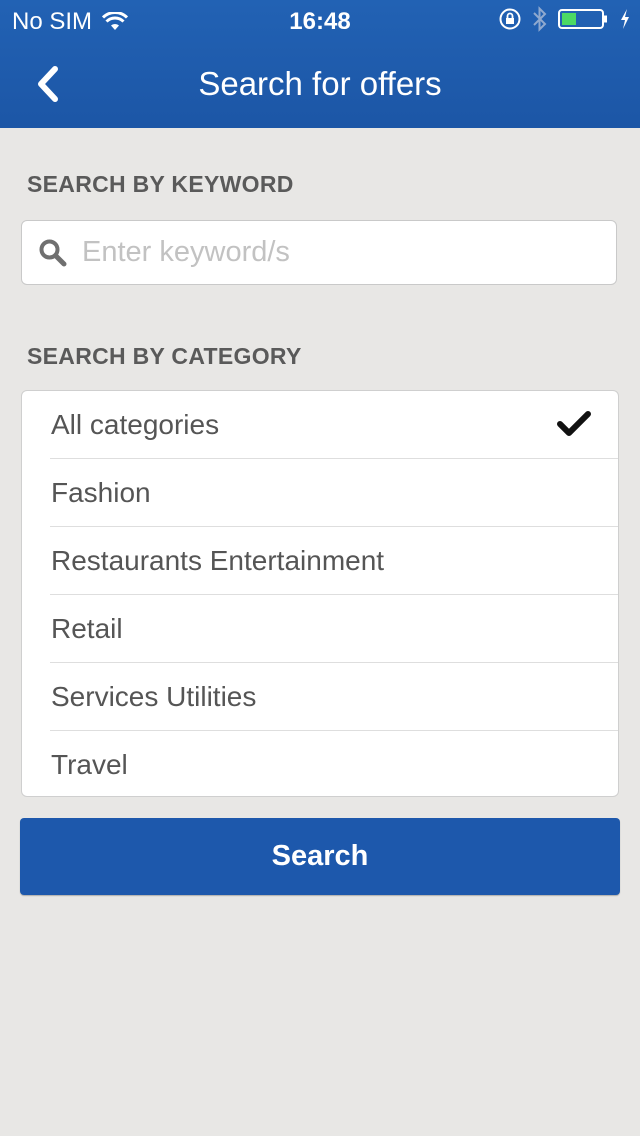  Describe the element at coordinates (320, 856) in the screenshot. I see `search-button: Search` at that location.